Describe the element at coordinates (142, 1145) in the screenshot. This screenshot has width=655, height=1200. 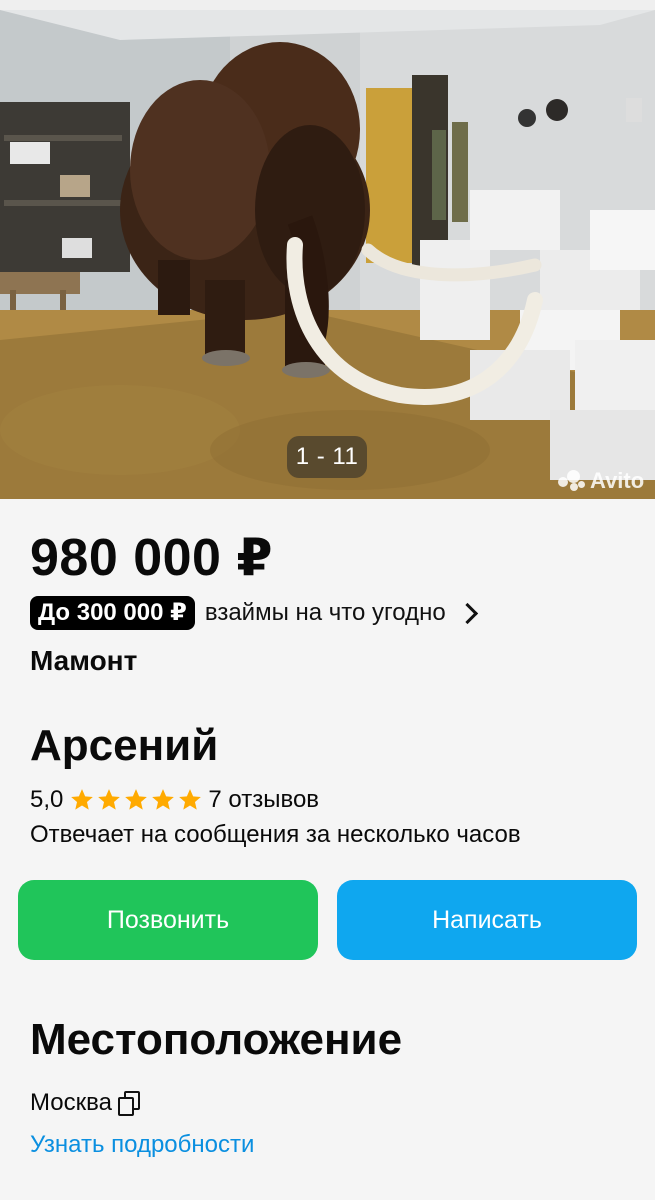
I see `location-details-link: Узнать подробности` at that location.